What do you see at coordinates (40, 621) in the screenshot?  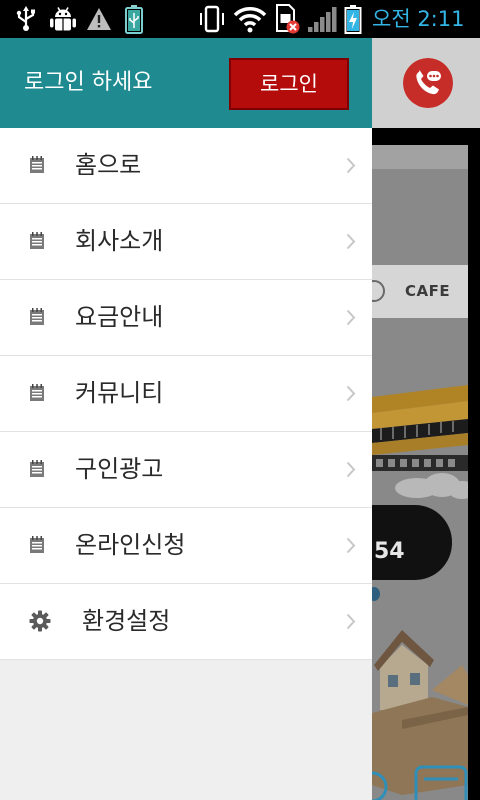 I see `gear-icon` at bounding box center [40, 621].